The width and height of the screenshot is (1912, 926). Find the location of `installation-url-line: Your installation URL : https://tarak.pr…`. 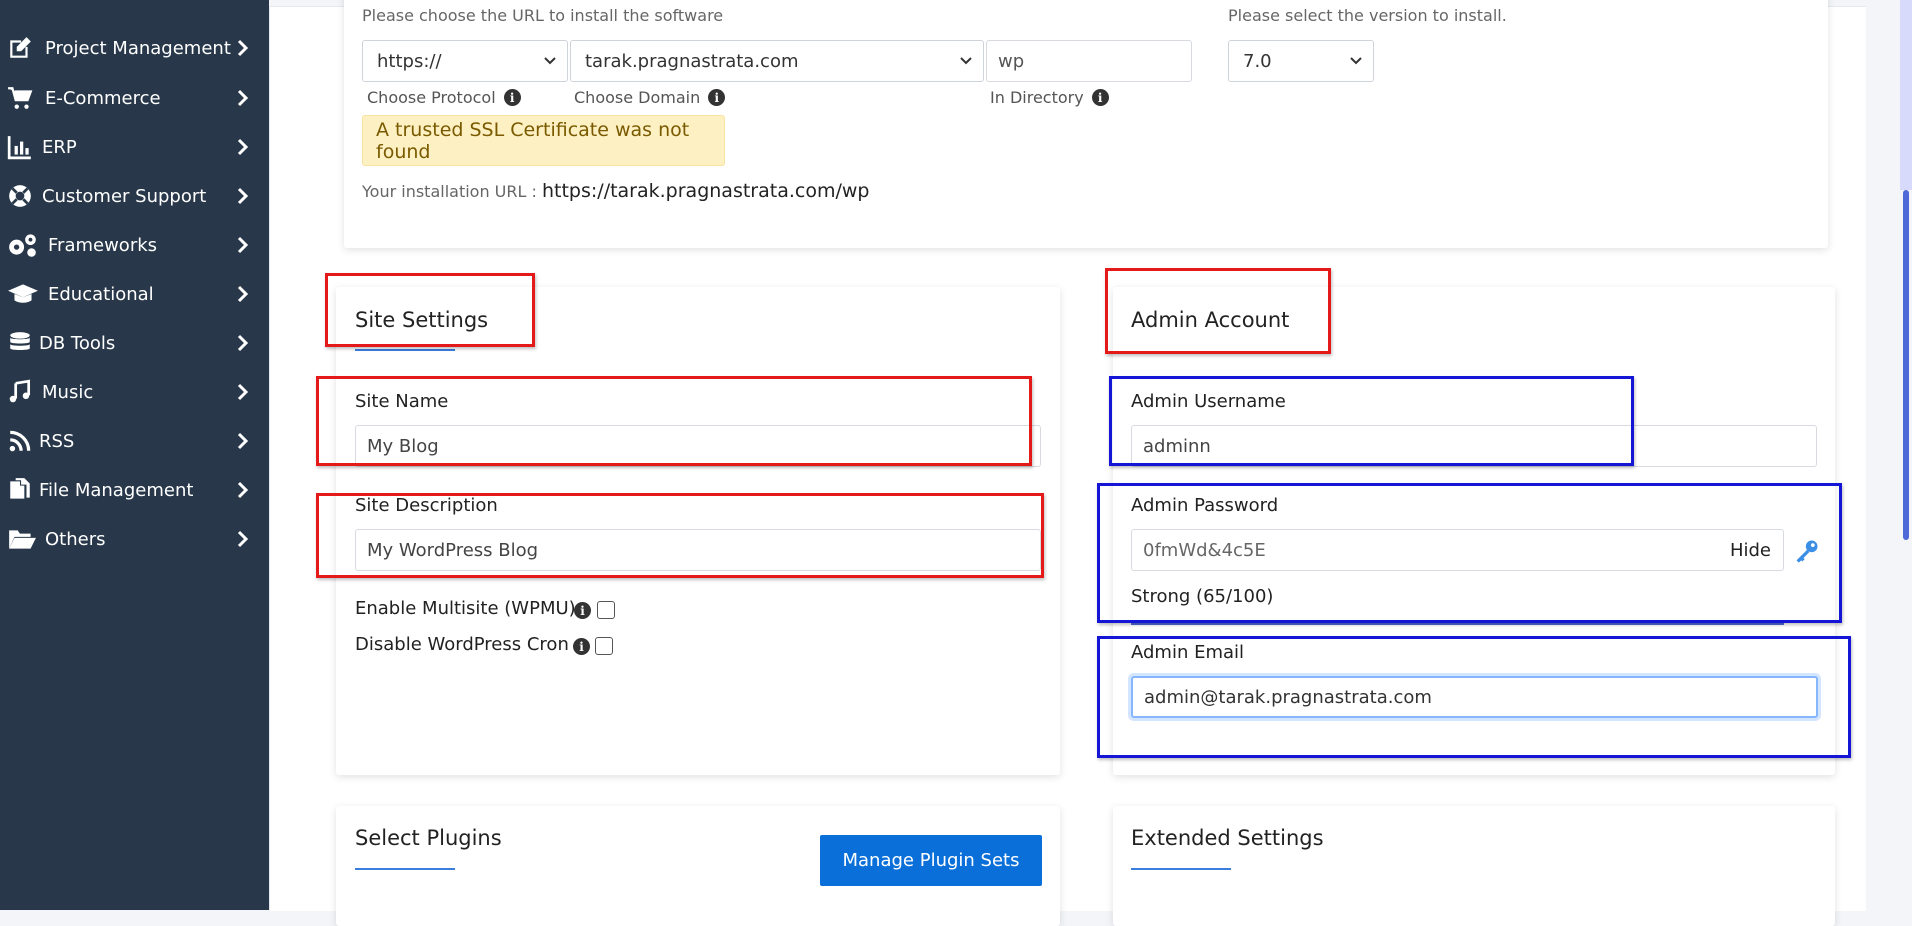

installation-url-line: Your installation URL : https://tarak.pr… is located at coordinates (615, 191).